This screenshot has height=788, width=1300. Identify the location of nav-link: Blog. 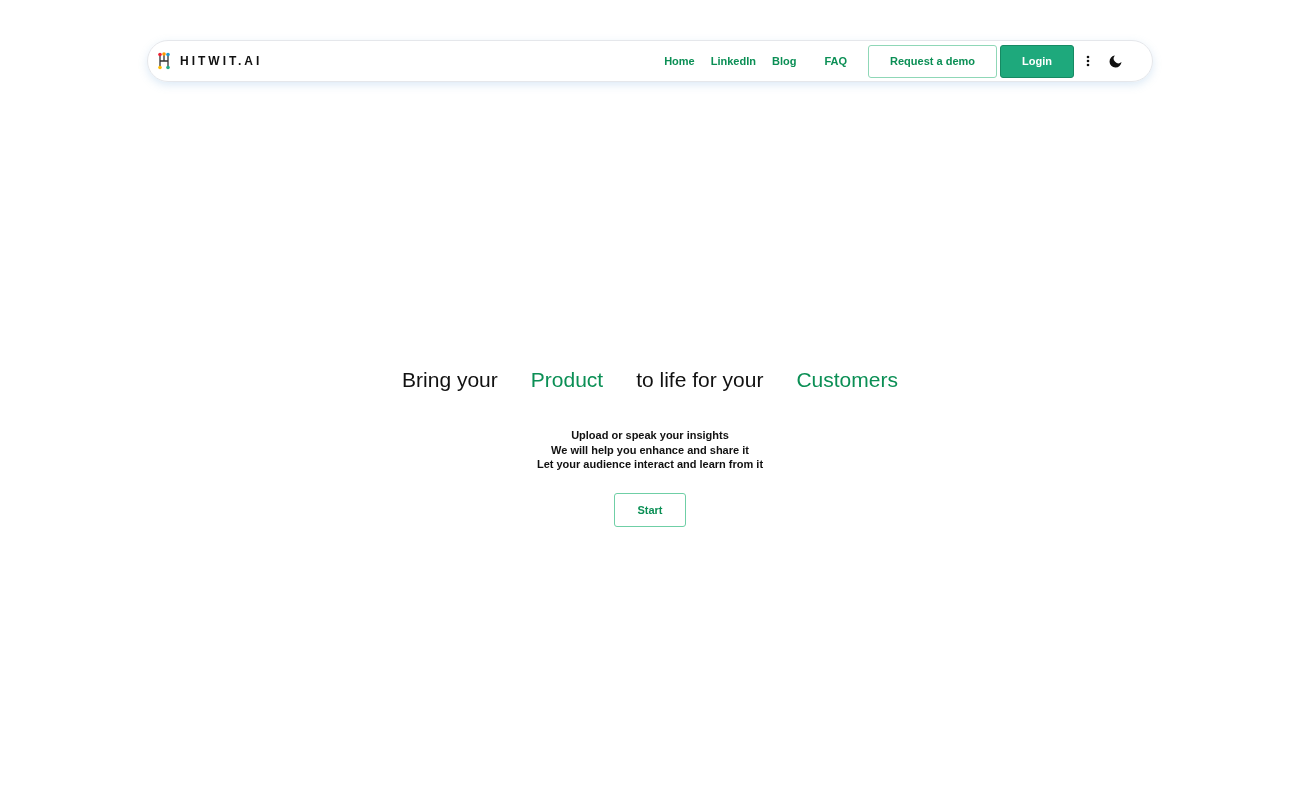
(784, 61).